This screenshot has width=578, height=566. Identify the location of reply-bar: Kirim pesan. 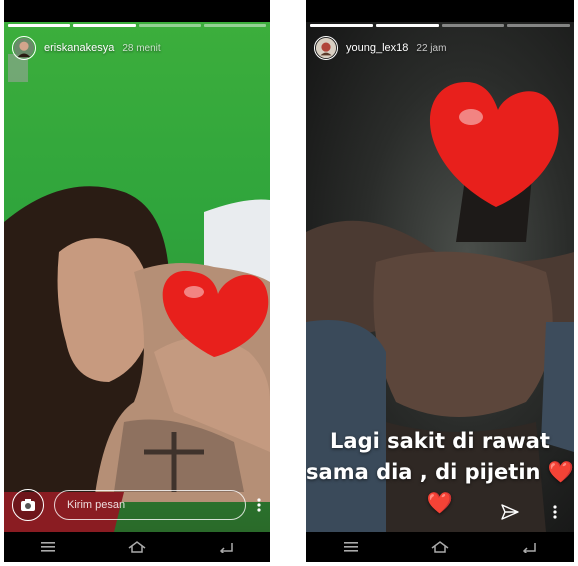
(137, 505).